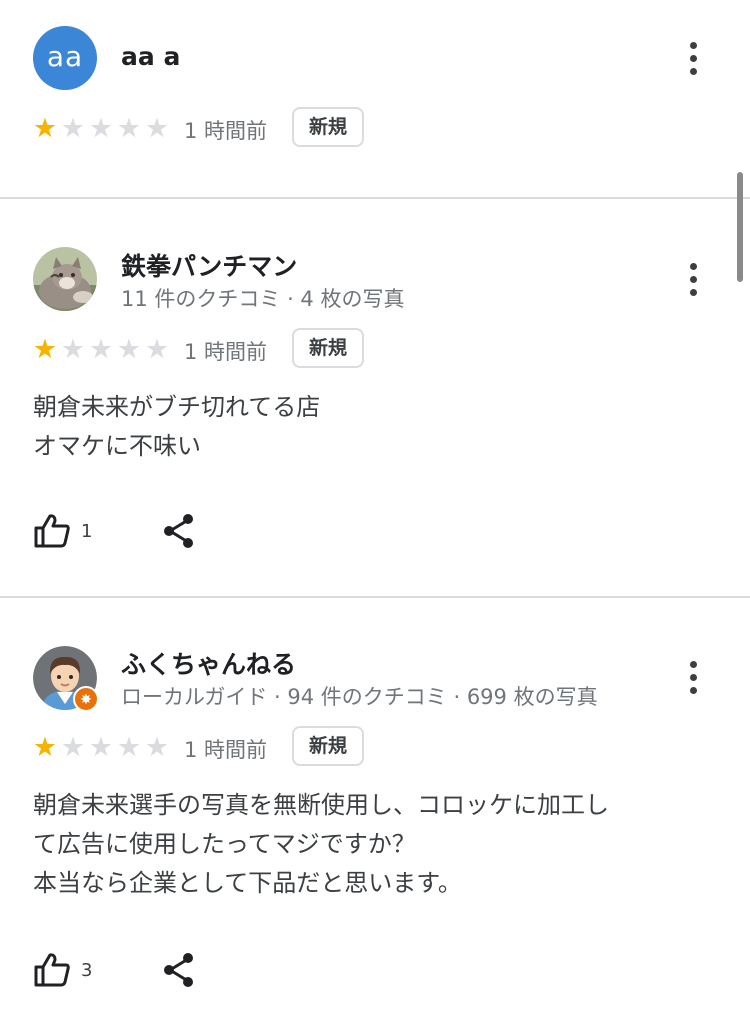 The image size is (750, 1010). I want to click on person-avatar-icon: ✸, so click(66, 679).